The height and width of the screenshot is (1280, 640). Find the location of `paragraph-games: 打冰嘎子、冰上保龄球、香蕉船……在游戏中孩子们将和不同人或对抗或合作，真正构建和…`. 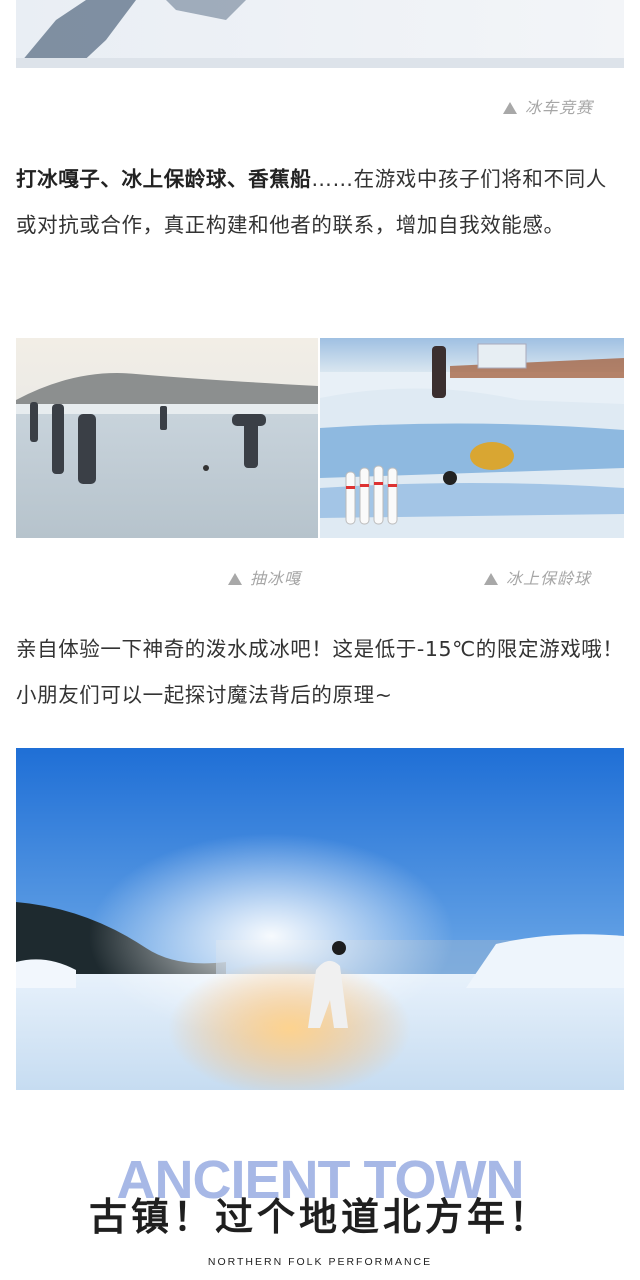

paragraph-games: 打冰嘎子、冰上保龄球、香蕉船……在游戏中孩子们将和不同人或对抗或合作，真正构建和… is located at coordinates (321, 202).